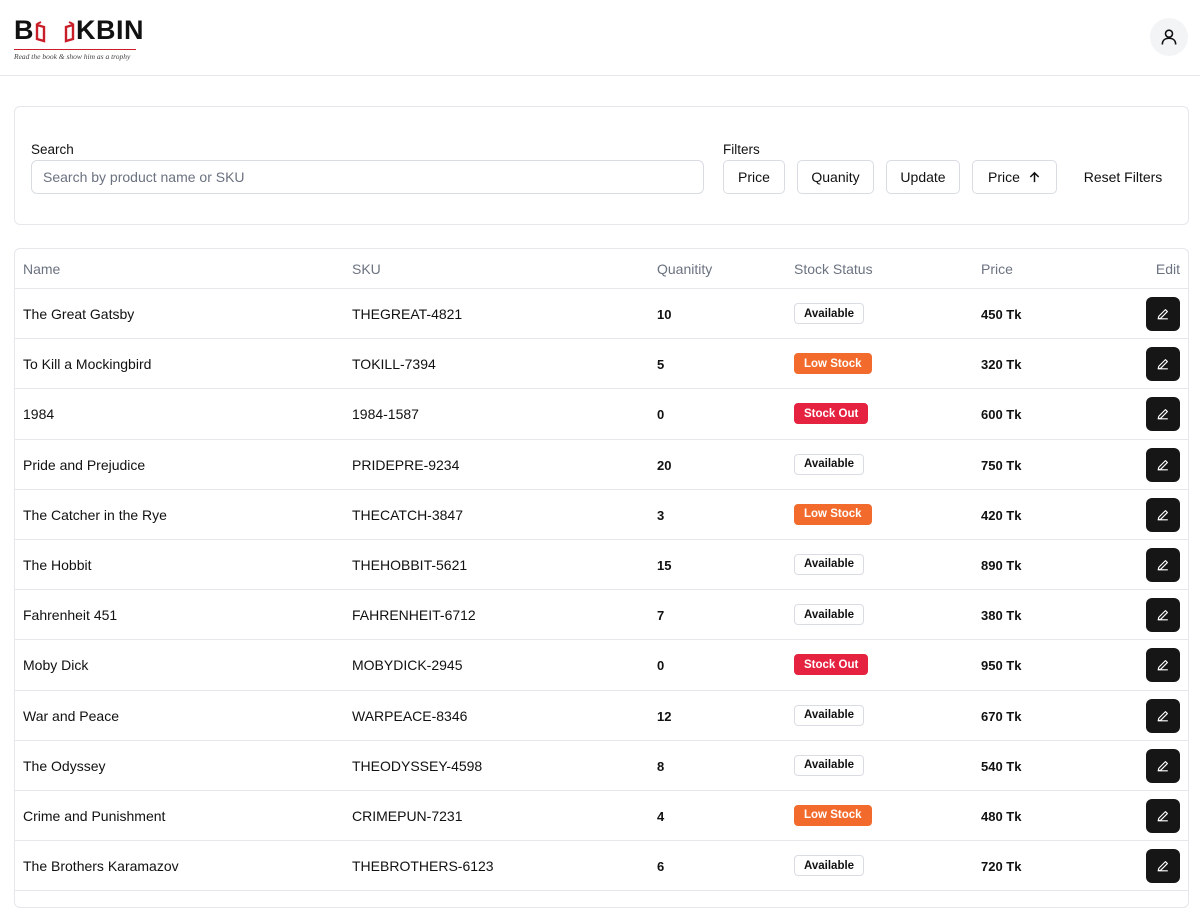 This screenshot has height=908, width=1200. What do you see at coordinates (1001, 515) in the screenshot?
I see `product-price: 420 Tk` at bounding box center [1001, 515].